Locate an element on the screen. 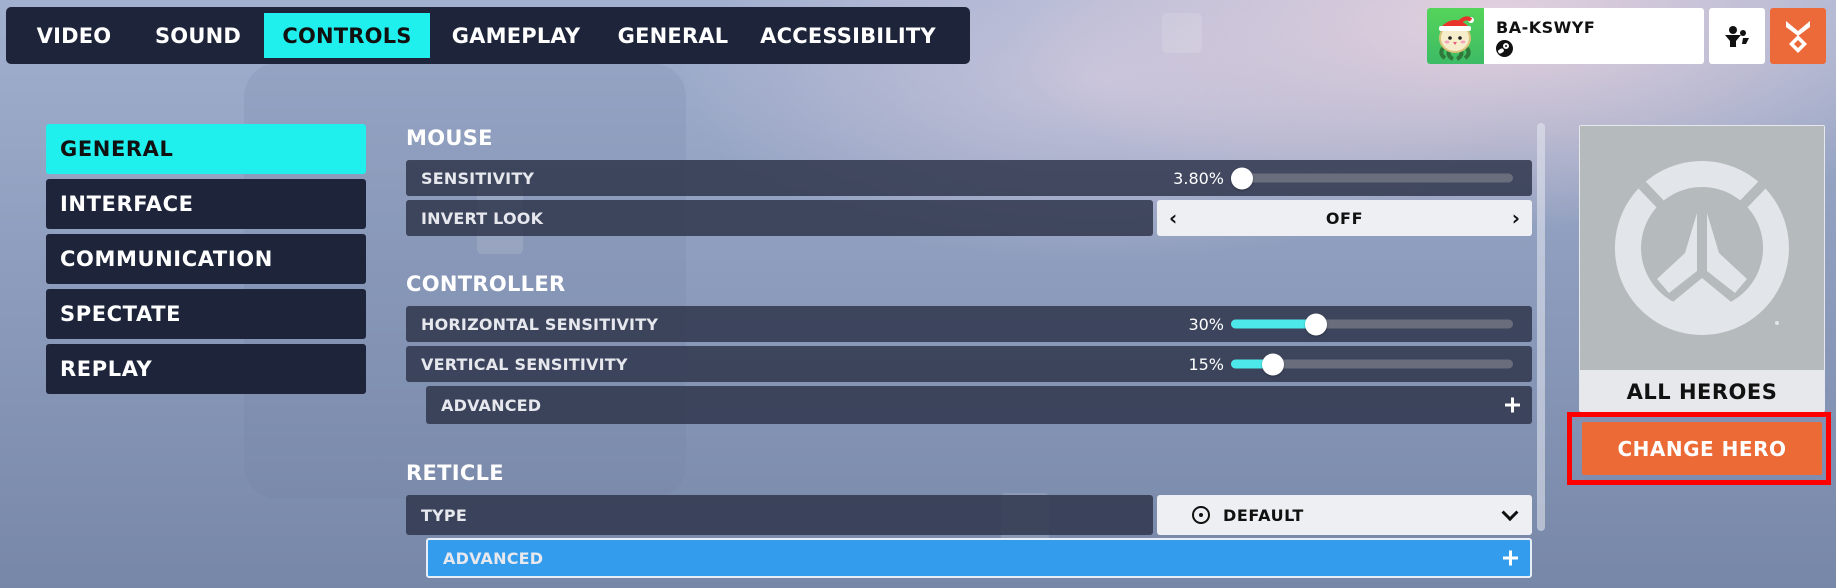  hero-card: ALL HEROES is located at coordinates (1702, 268).